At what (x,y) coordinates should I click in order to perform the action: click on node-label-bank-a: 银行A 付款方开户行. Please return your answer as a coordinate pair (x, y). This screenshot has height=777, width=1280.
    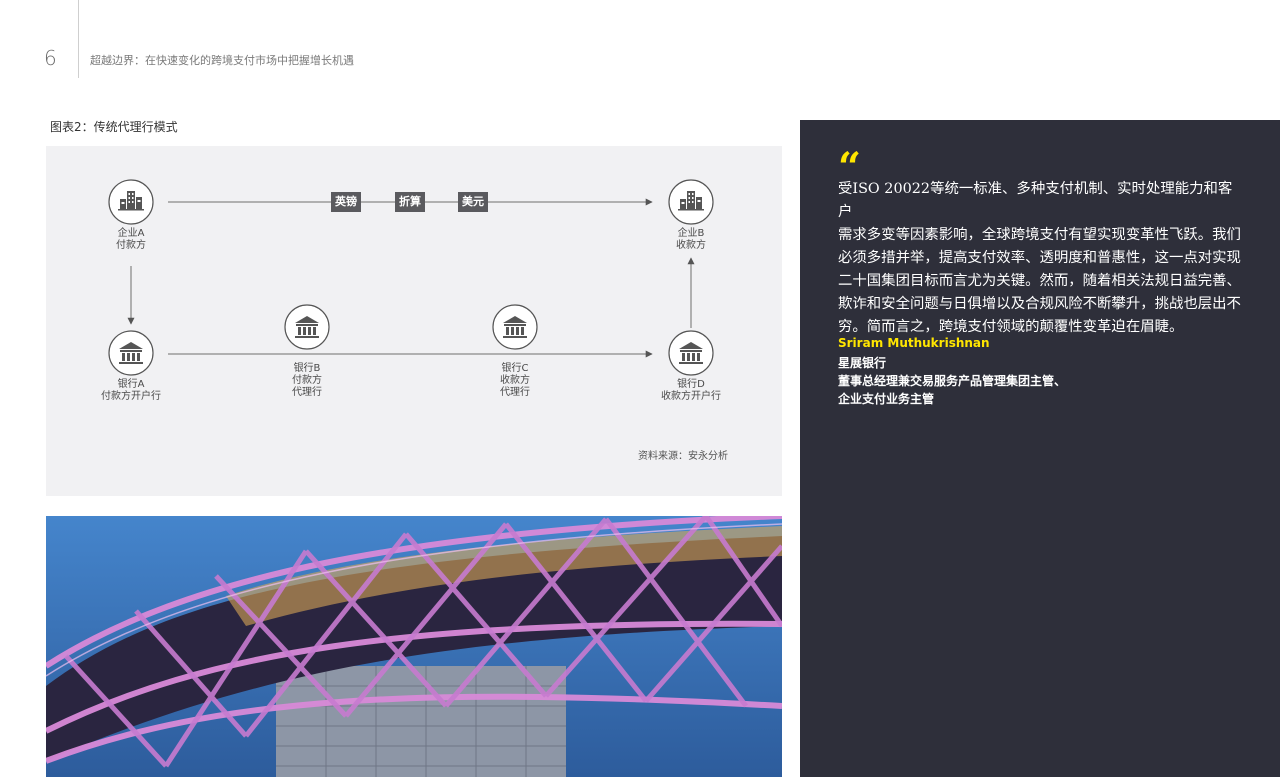
    Looking at the image, I should click on (131, 390).